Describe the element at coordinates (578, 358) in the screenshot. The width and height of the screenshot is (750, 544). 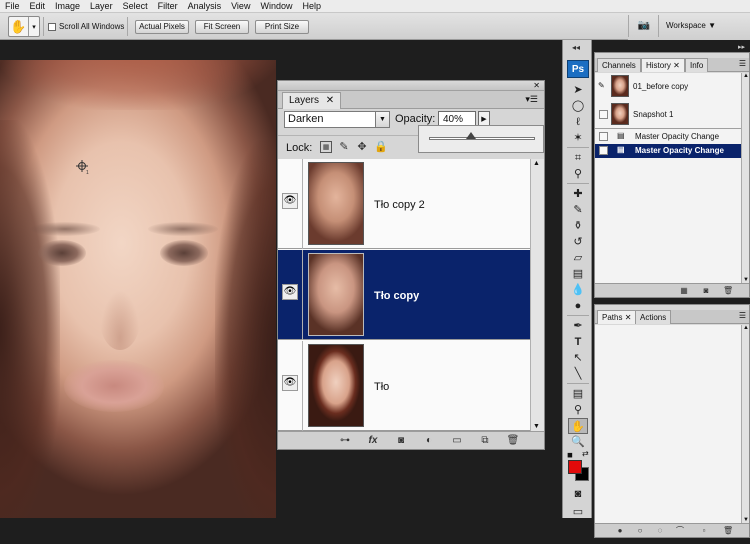
I see `path-selection-tool-icon: ↖` at that location.